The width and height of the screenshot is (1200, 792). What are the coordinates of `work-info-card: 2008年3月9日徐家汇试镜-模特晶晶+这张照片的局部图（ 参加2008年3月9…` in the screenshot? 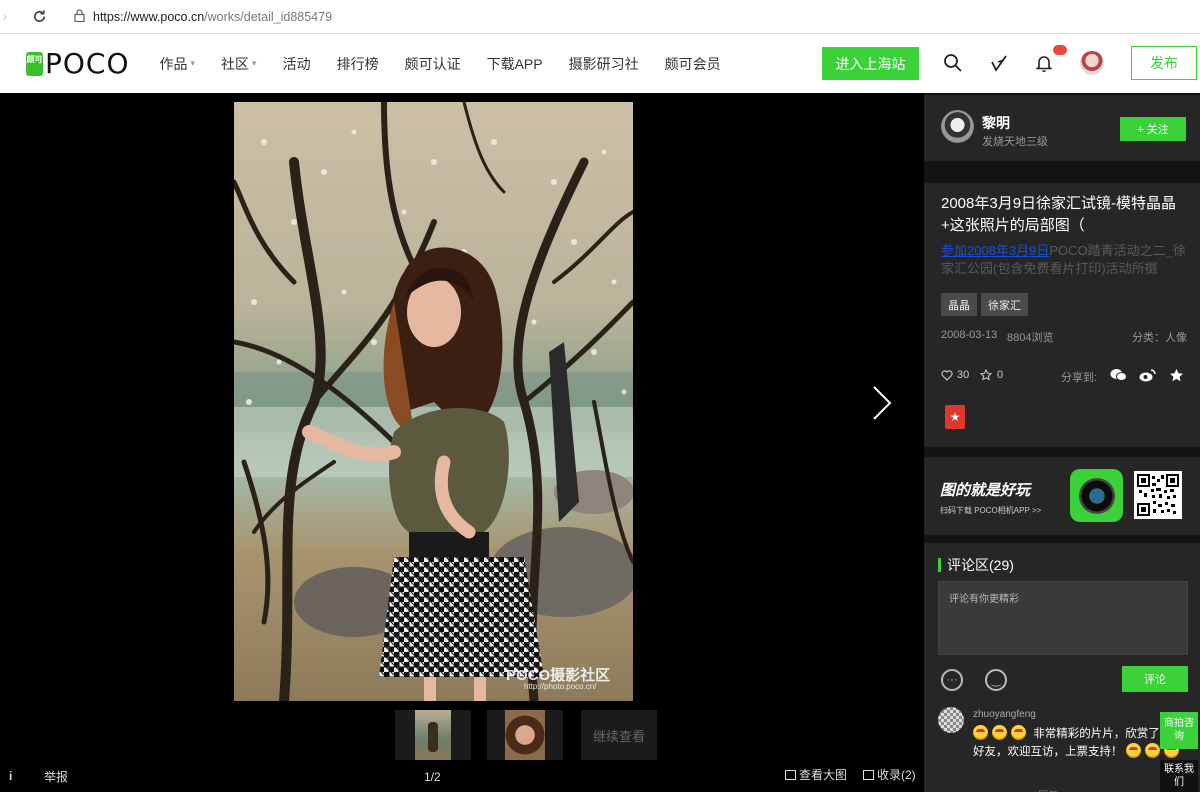 It's located at (1062, 315).